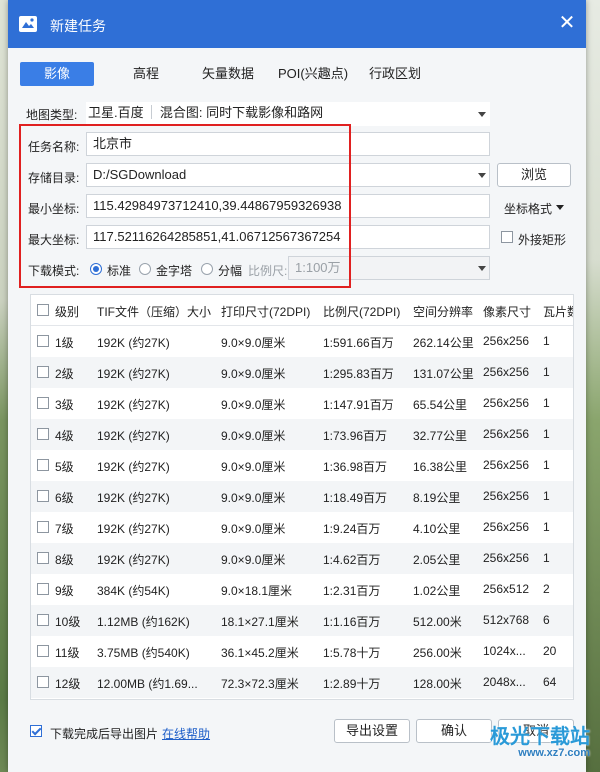  I want to click on table-cell: 1:4.62百万, so click(352, 560).